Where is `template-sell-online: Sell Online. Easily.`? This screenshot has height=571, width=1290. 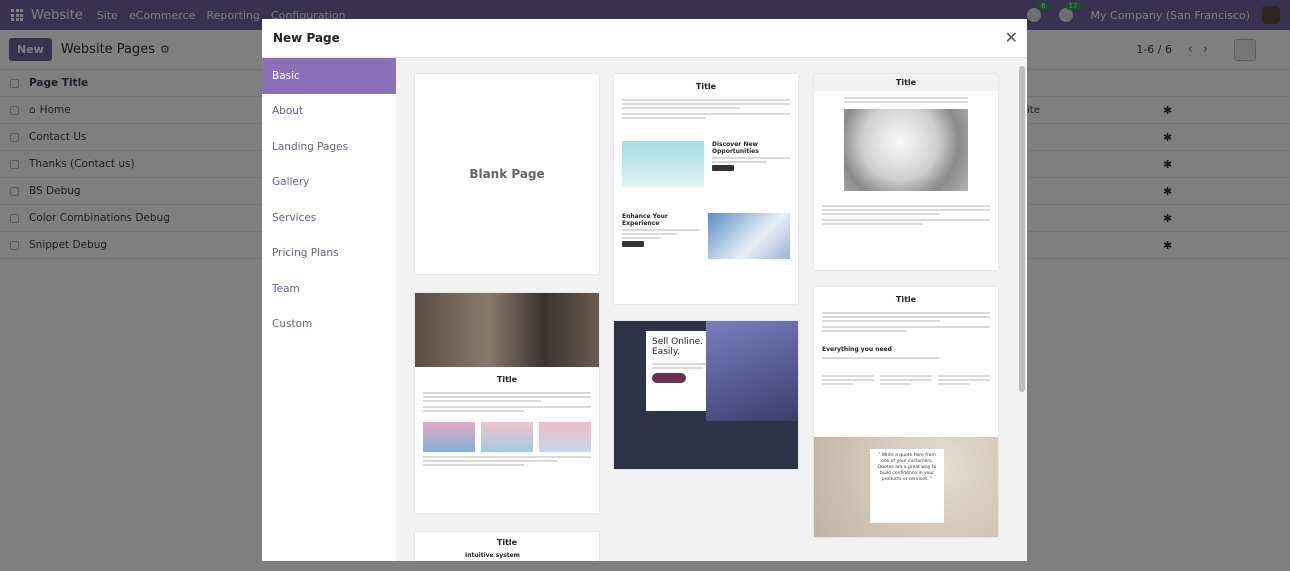 template-sell-online: Sell Online. Easily. is located at coordinates (706, 395).